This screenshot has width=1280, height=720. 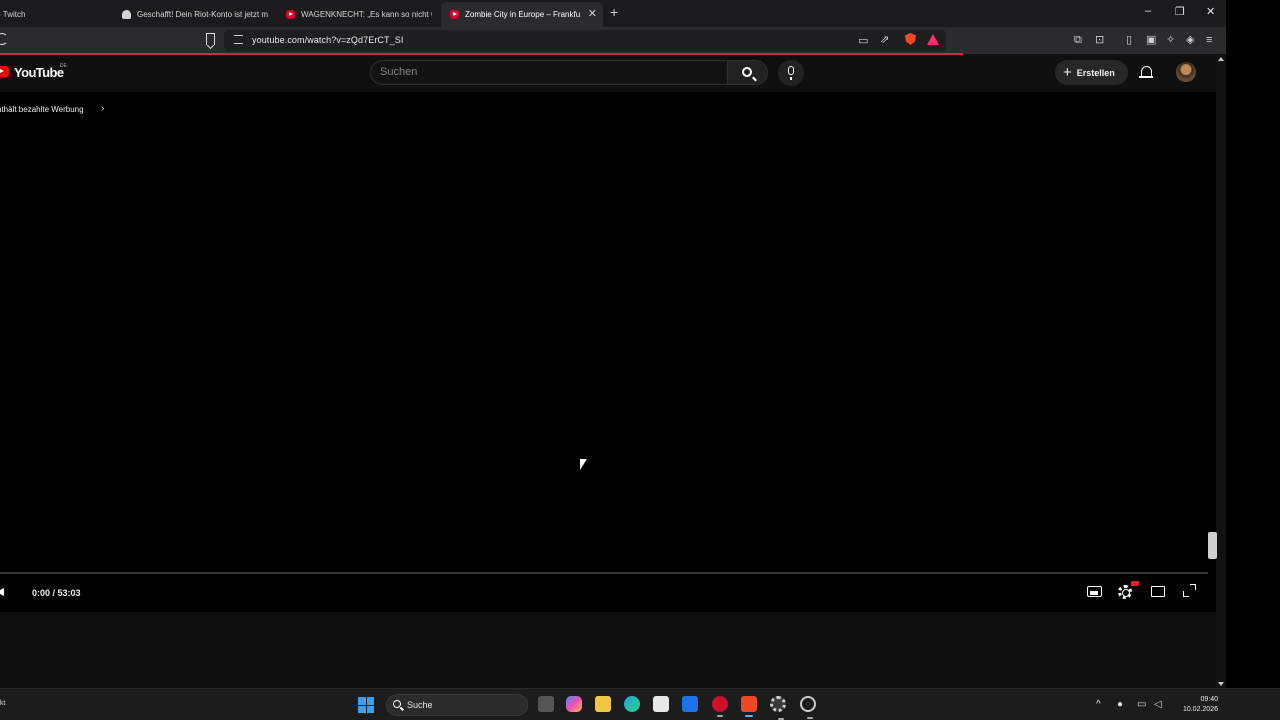 What do you see at coordinates (661, 704) in the screenshot?
I see `store-icon` at bounding box center [661, 704].